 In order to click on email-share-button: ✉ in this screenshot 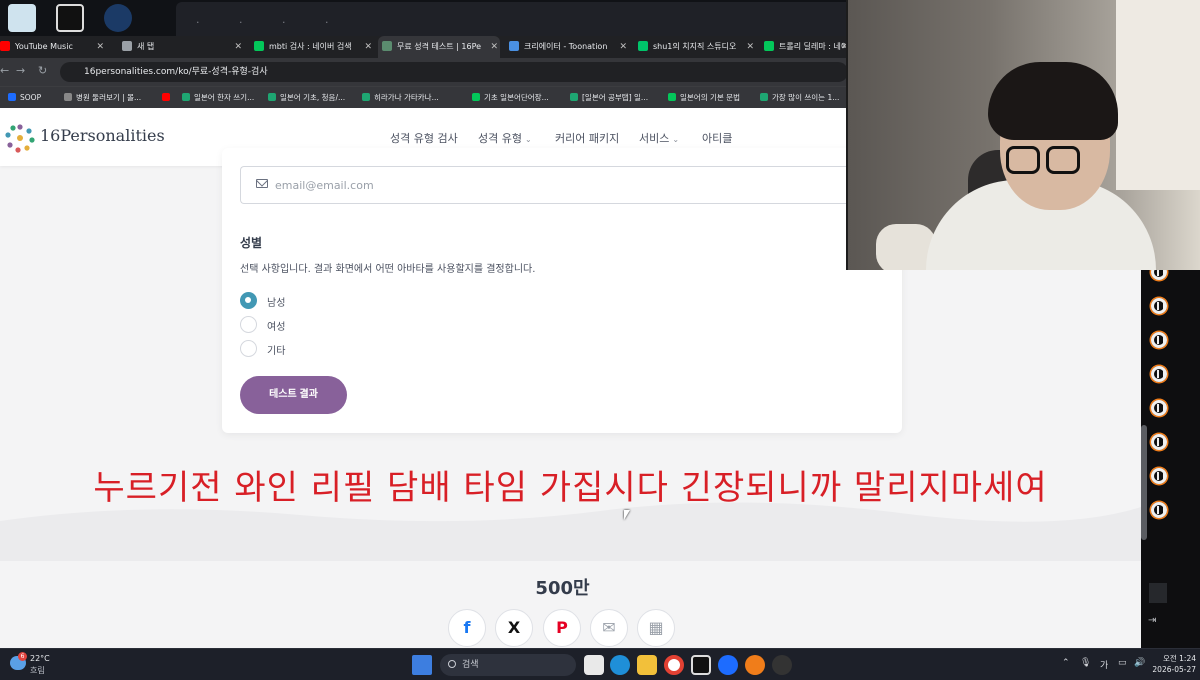, I will do `click(609, 628)`.